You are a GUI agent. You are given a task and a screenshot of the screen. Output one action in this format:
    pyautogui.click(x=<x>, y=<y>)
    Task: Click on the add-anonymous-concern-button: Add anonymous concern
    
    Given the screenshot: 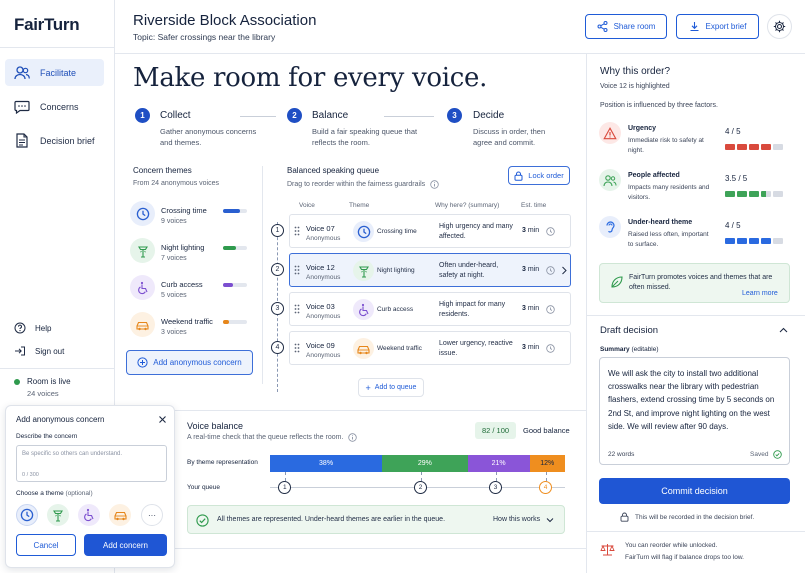 What is the action you would take?
    pyautogui.click(x=189, y=362)
    